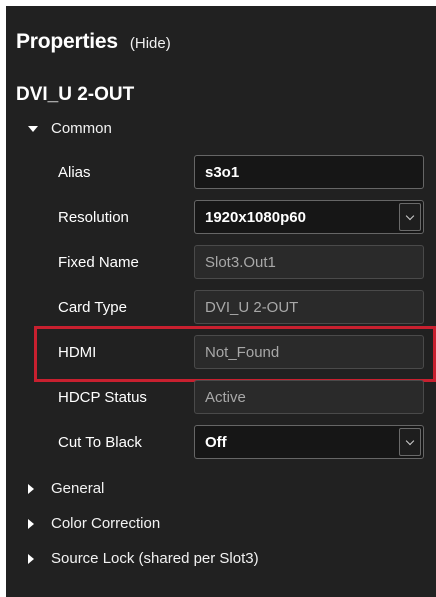 The image size is (436, 597). Describe the element at coordinates (75, 94) in the screenshot. I see `device-name: DVI_U 2-OUT` at that location.